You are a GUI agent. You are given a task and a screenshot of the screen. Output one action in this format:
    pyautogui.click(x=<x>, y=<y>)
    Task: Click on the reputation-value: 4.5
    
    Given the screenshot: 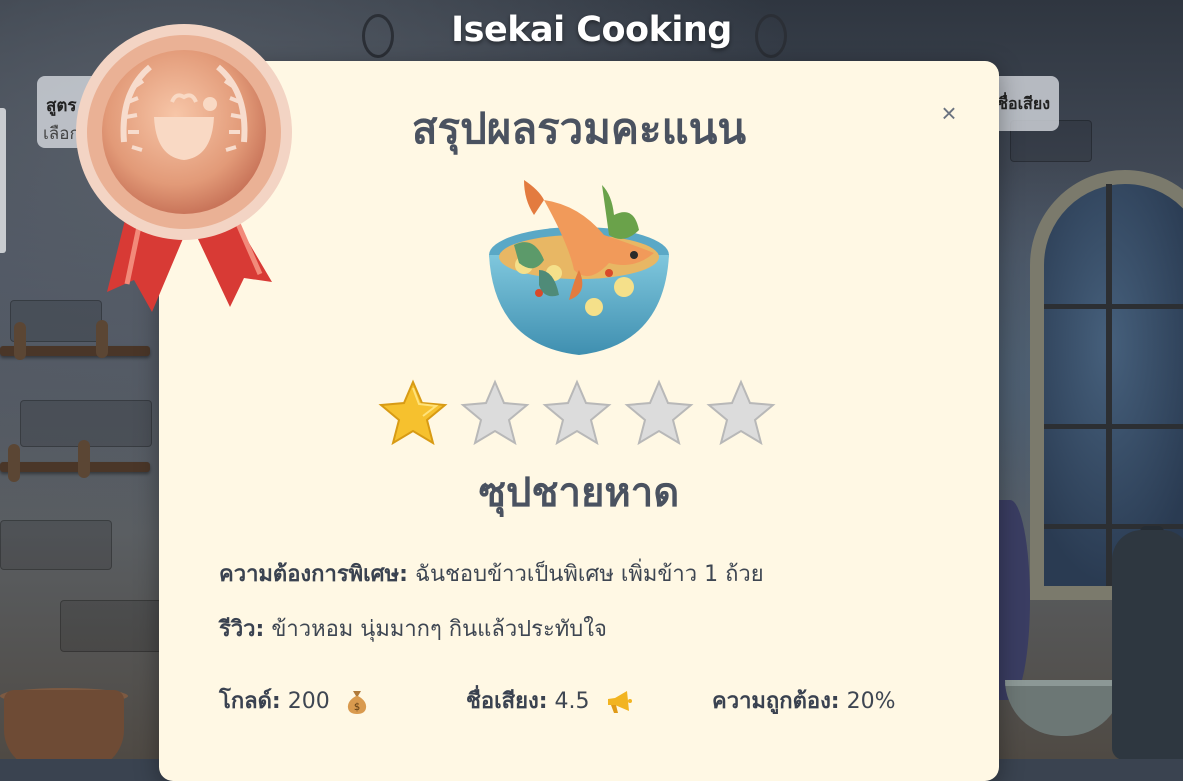 What is the action you would take?
    pyautogui.click(x=572, y=701)
    